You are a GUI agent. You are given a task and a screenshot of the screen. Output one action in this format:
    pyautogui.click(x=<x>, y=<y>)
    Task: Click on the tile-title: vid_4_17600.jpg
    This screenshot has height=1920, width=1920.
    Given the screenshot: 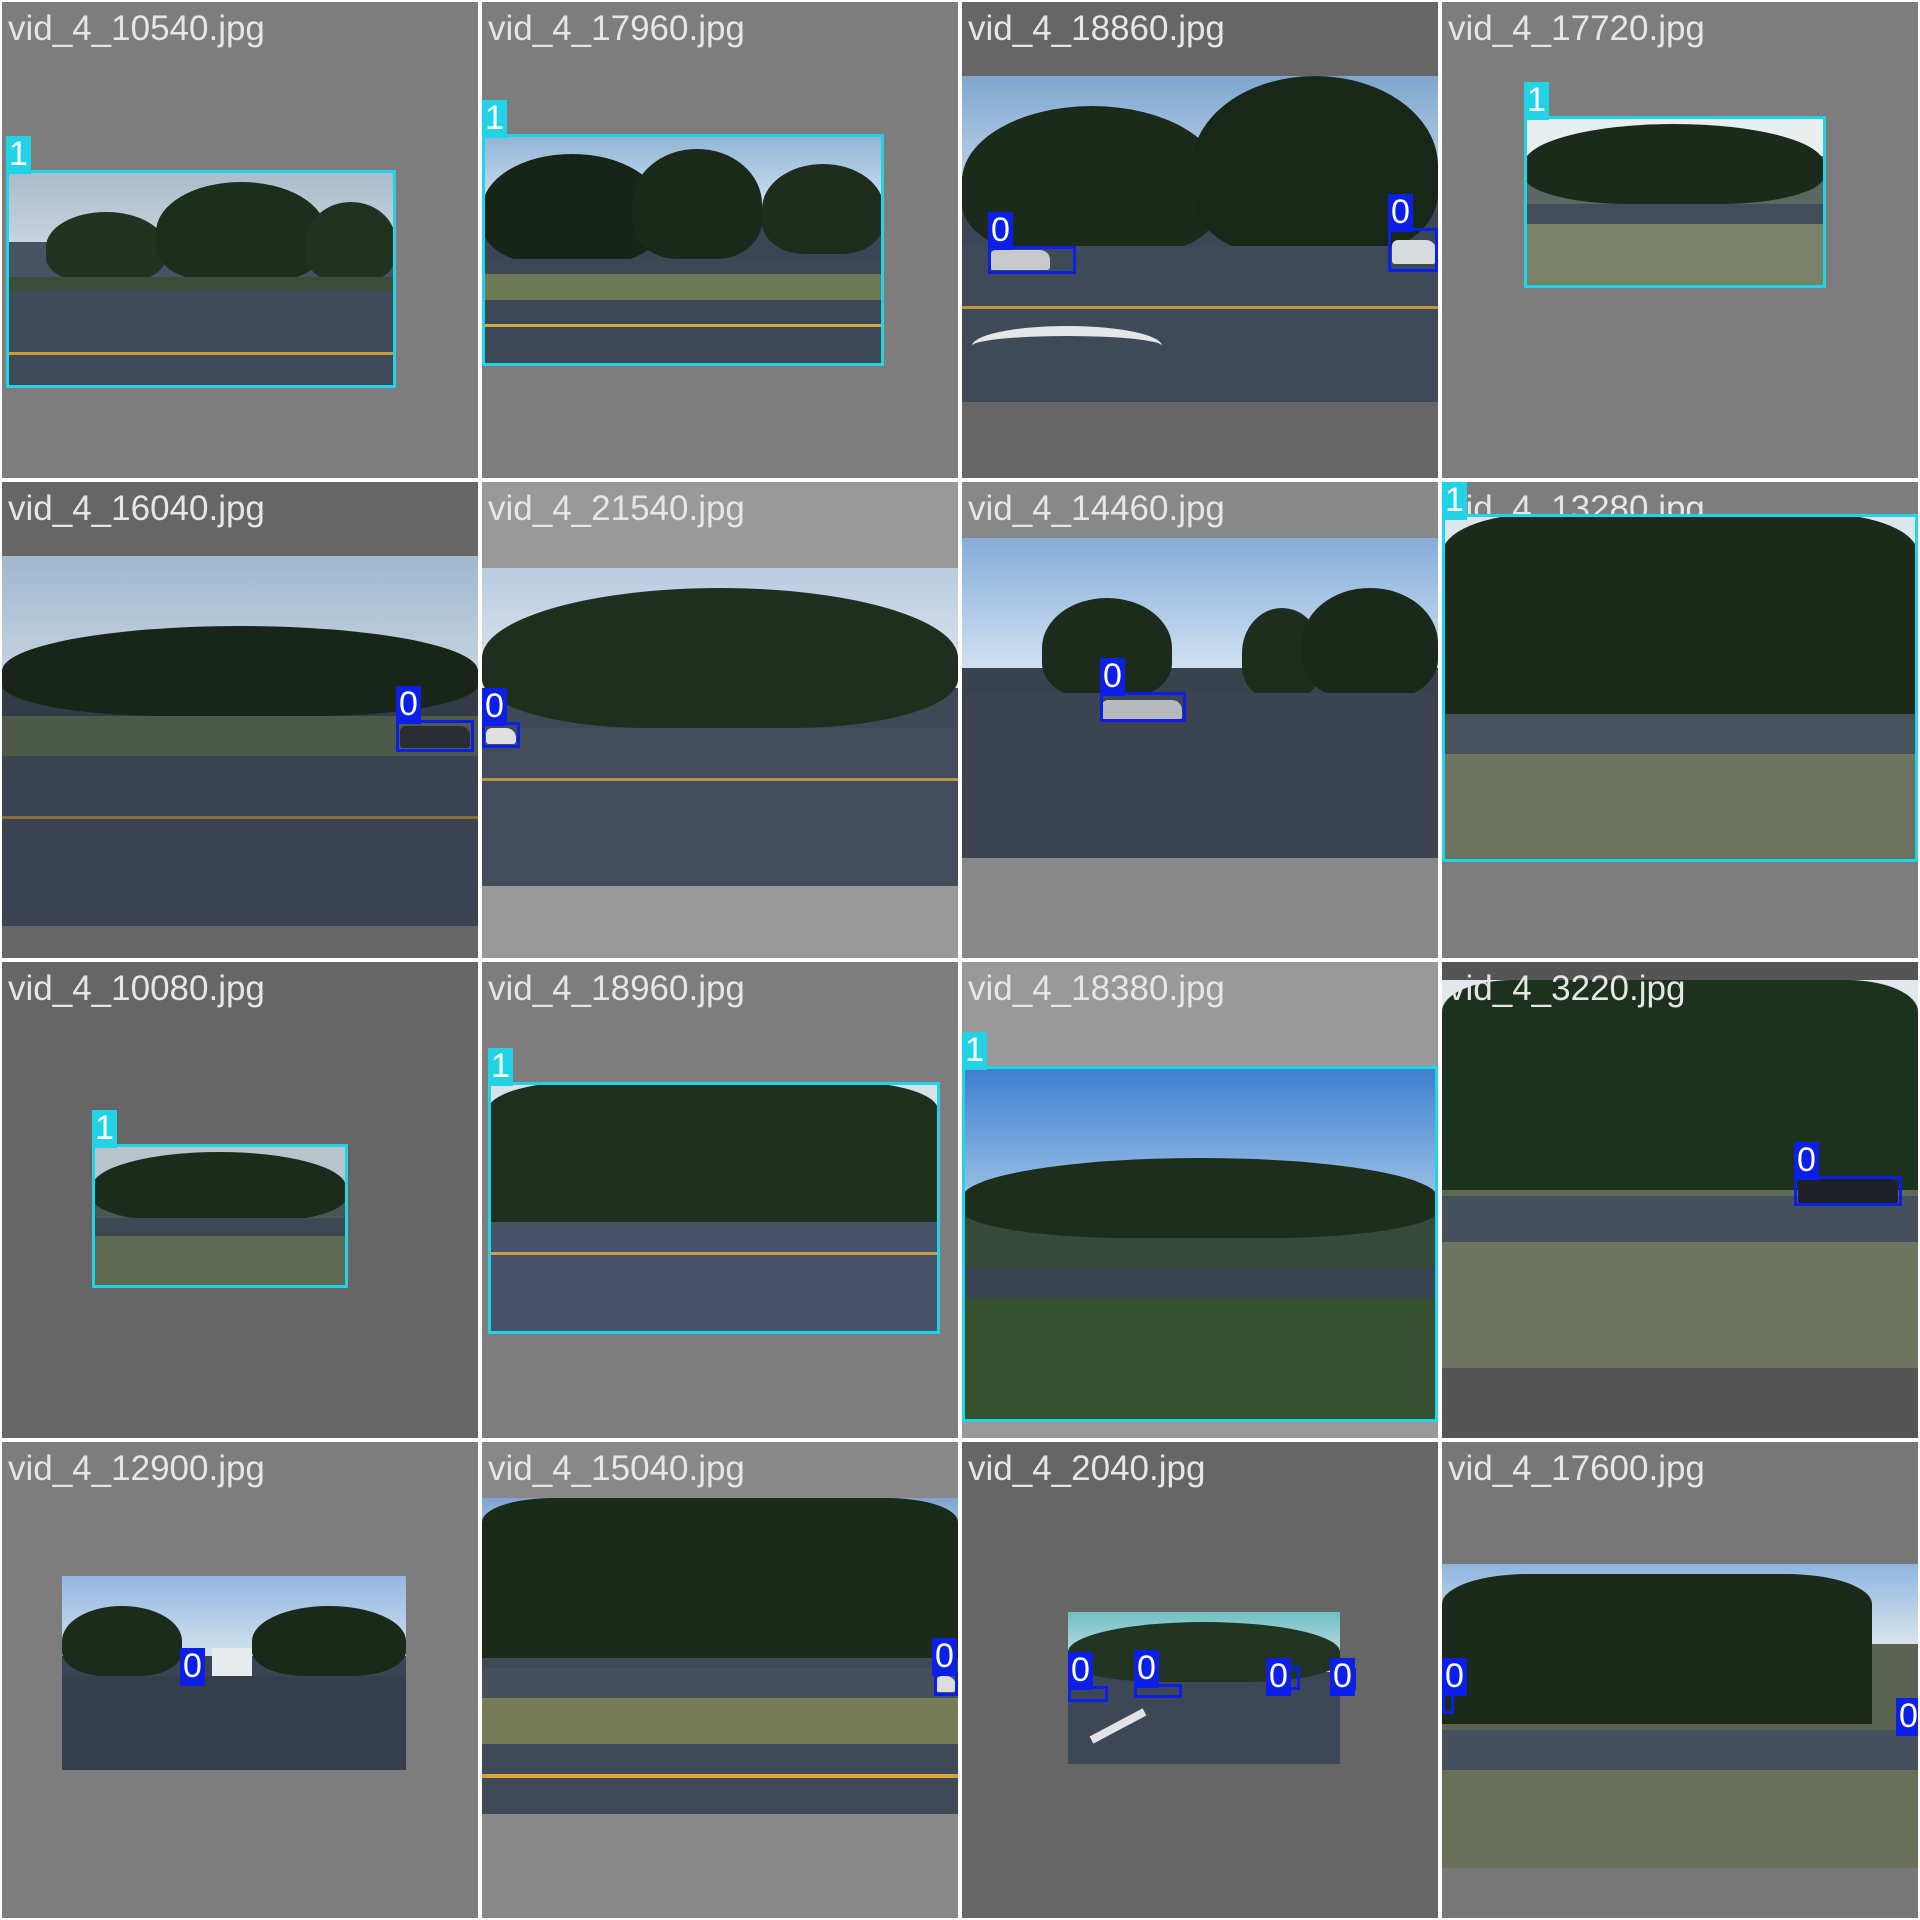 What is the action you would take?
    pyautogui.click(x=1576, y=1468)
    